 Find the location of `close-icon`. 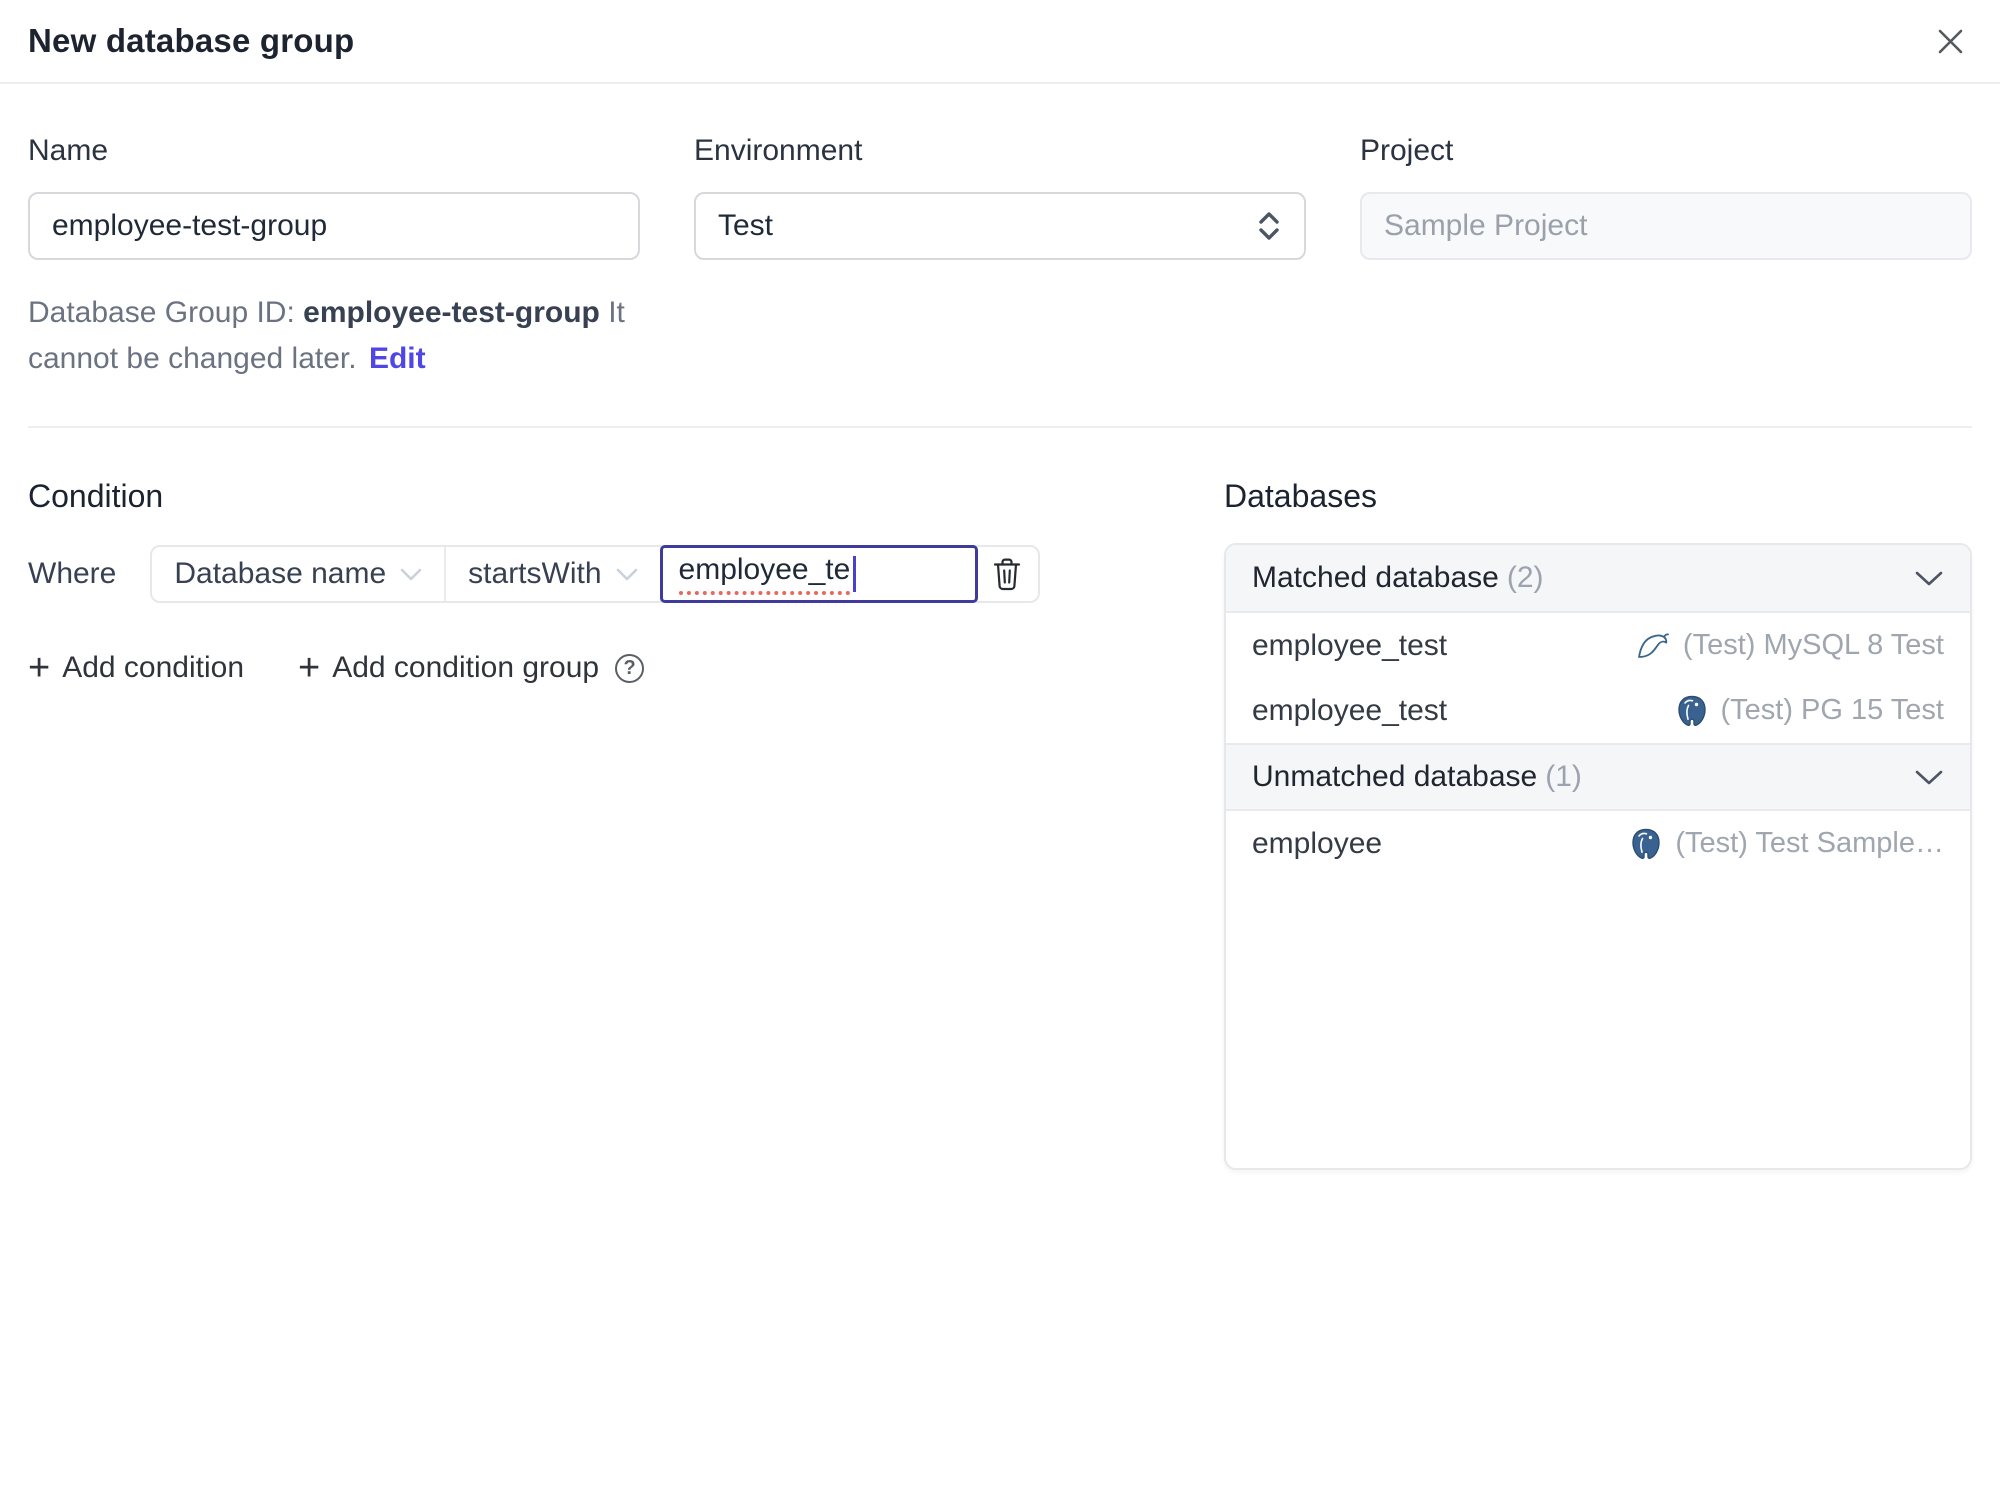

close-icon is located at coordinates (1950, 41).